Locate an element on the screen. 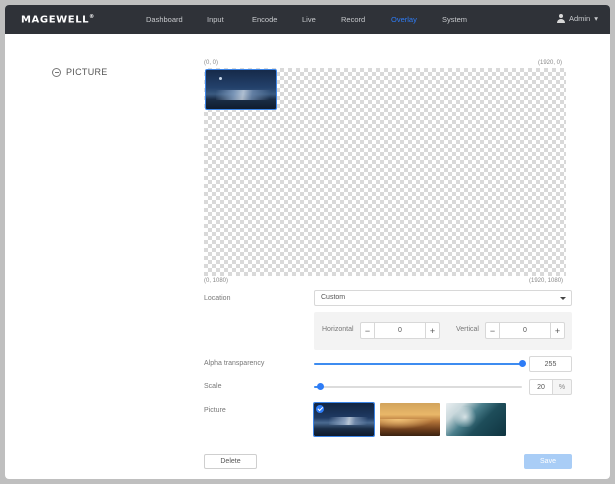  alpha-slider is located at coordinates (420, 364).